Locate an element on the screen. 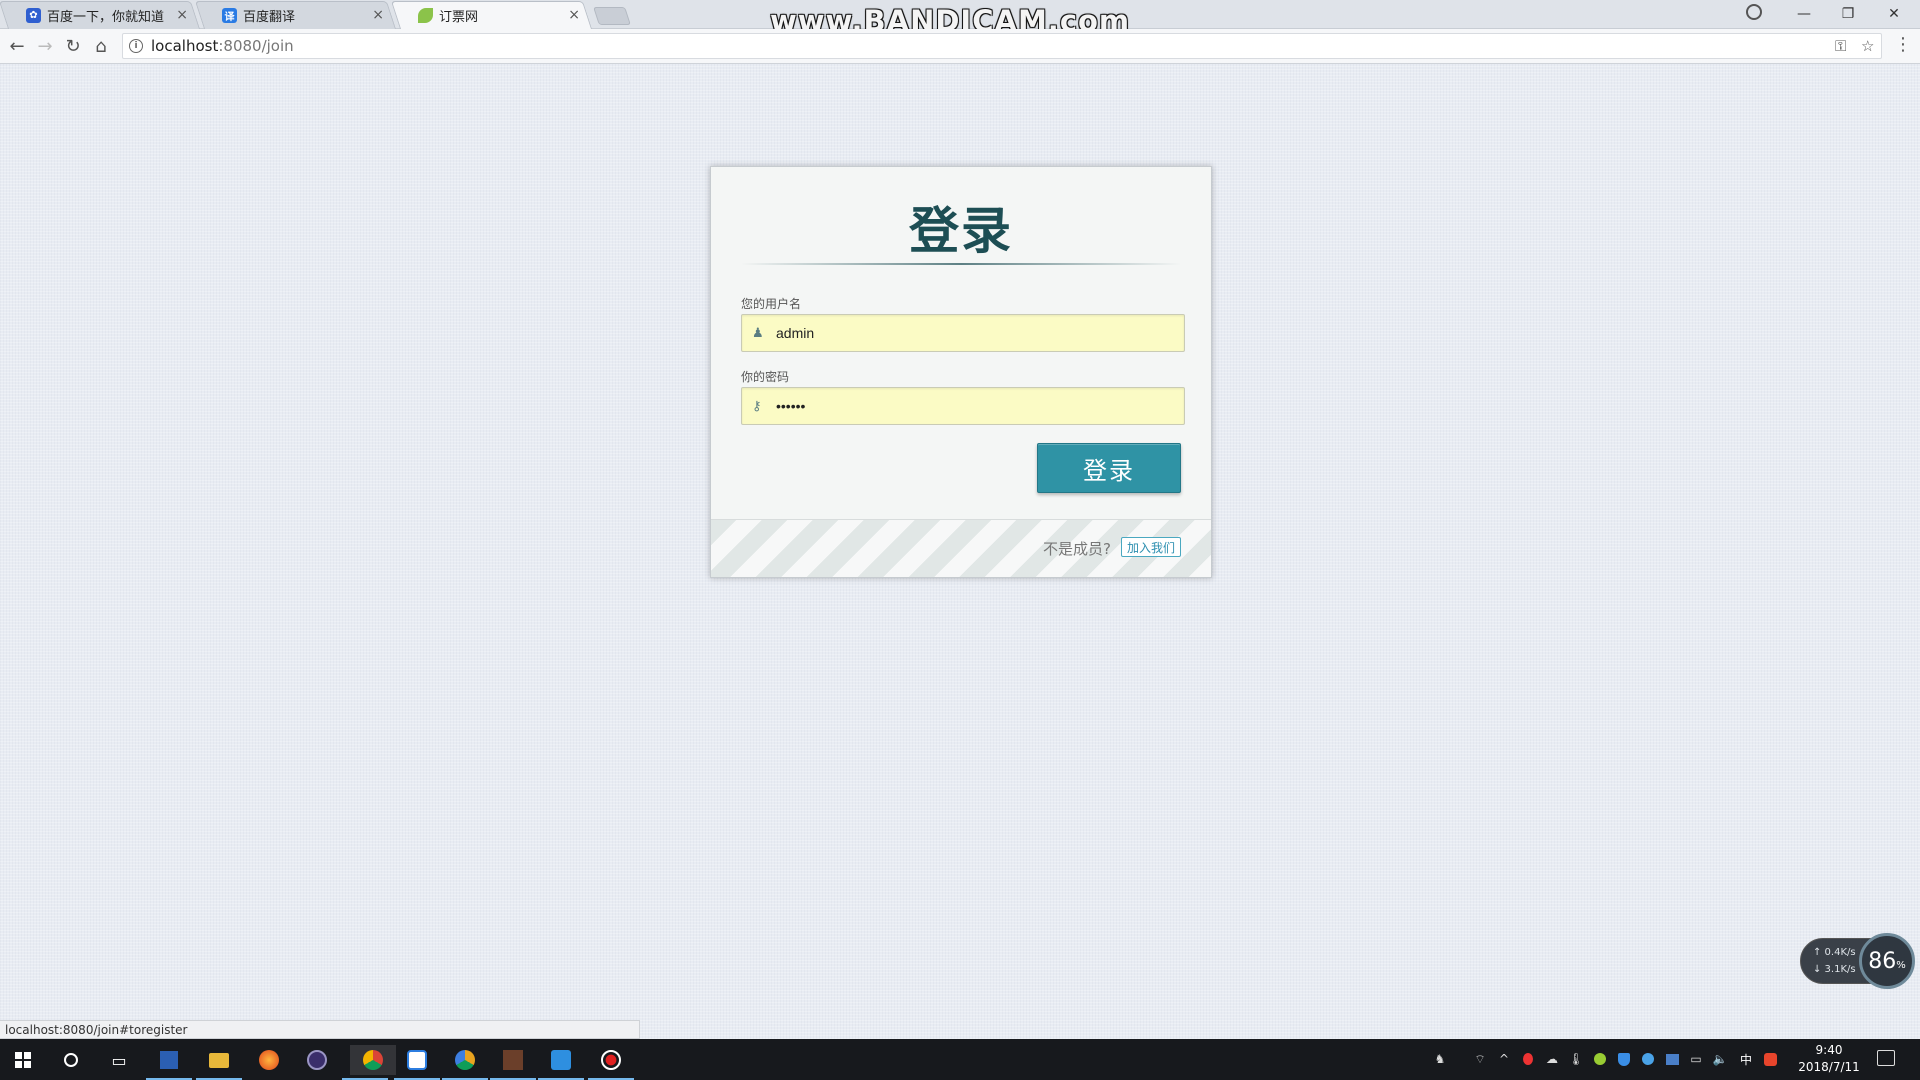 The image size is (1920, 1080). tab-title: 百度翻译 is located at coordinates (269, 17).